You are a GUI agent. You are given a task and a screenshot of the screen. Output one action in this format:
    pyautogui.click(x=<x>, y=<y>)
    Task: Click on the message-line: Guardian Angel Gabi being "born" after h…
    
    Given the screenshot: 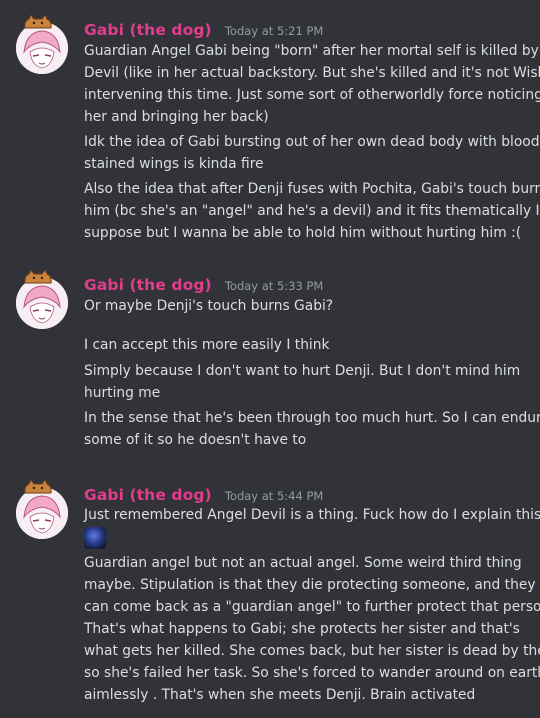 What is the action you would take?
    pyautogui.click(x=312, y=51)
    